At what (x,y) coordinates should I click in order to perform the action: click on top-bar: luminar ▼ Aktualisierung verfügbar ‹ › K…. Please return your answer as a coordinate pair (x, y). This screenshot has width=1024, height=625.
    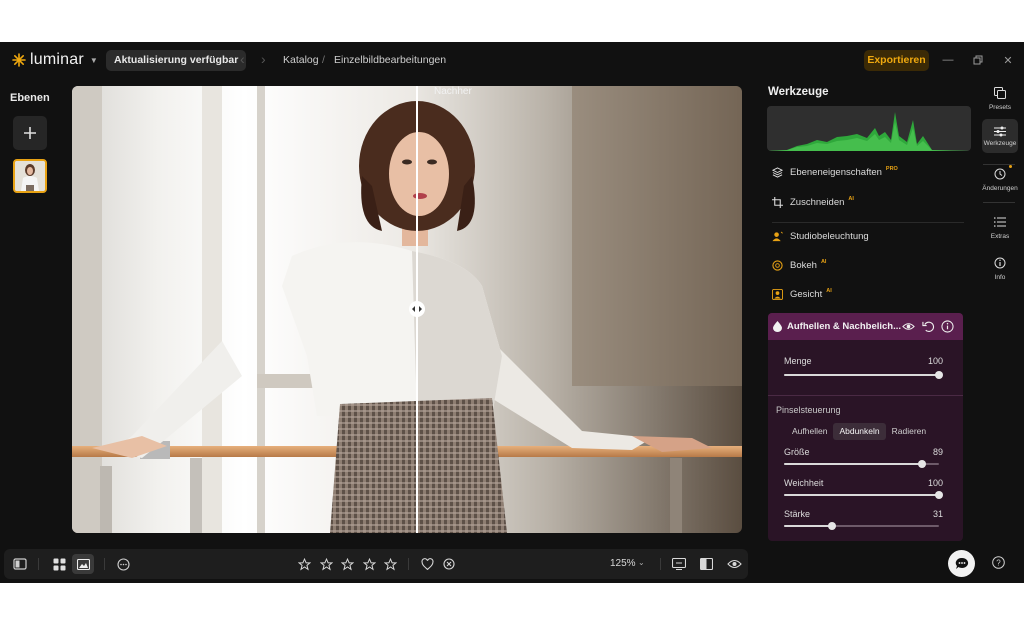
    Looking at the image, I should click on (512, 60).